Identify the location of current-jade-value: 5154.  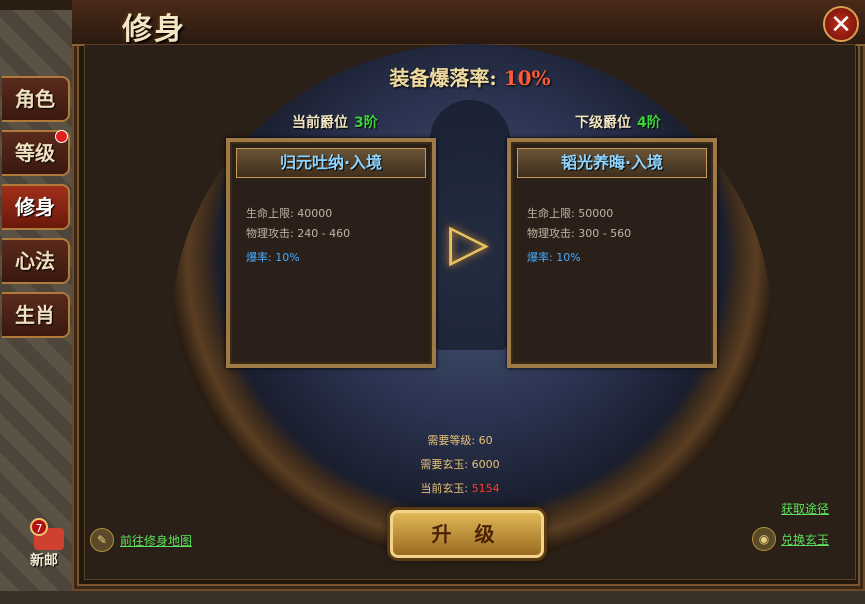
(485, 488).